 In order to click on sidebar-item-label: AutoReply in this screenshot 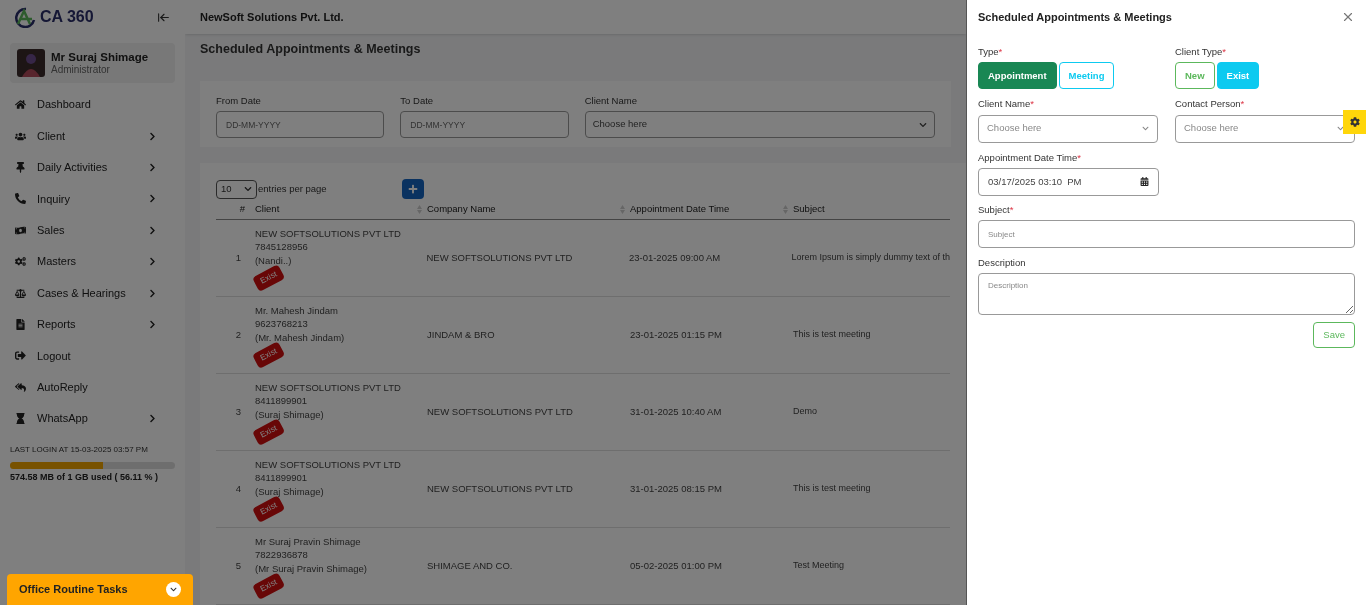, I will do `click(63, 387)`.